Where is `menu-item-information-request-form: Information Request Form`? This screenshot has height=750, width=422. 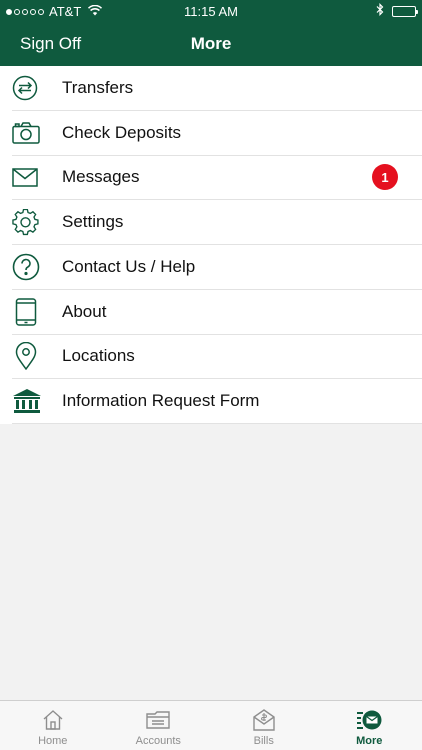
menu-item-information-request-form: Information Request Form is located at coordinates (217, 401).